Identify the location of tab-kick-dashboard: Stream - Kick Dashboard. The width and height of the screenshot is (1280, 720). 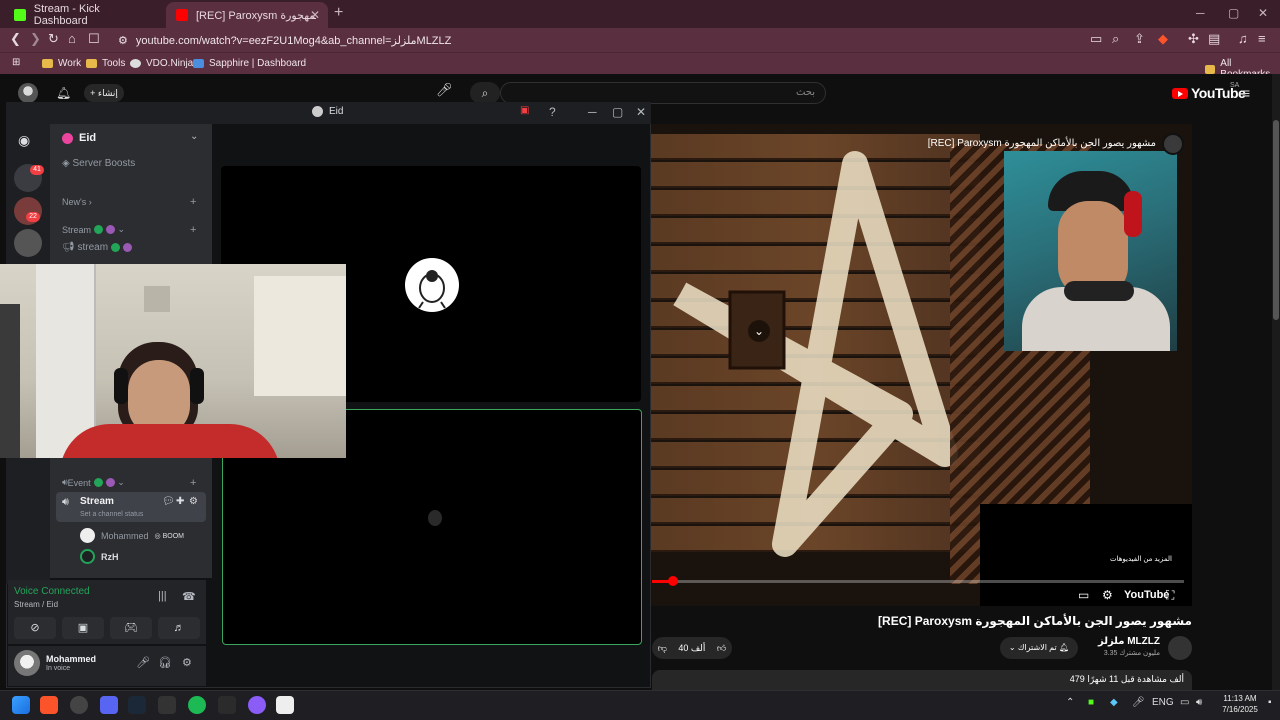
(84, 15).